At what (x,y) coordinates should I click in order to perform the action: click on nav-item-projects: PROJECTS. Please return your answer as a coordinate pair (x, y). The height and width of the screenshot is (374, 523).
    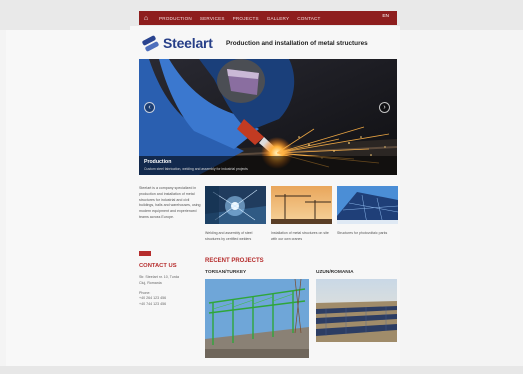
    Looking at the image, I should click on (246, 18).